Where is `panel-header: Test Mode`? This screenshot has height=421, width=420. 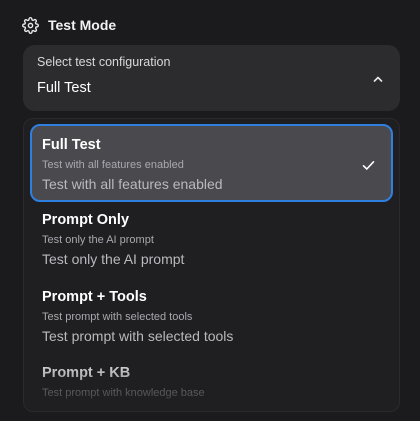
panel-header: Test Mode is located at coordinates (69, 25).